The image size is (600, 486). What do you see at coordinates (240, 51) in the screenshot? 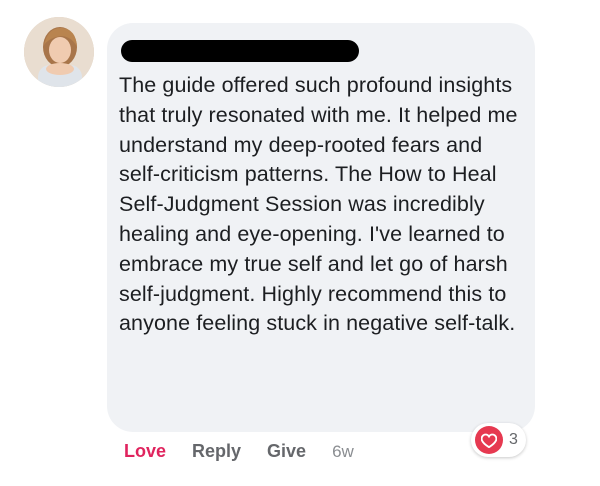
I see `author-name-redacted` at bounding box center [240, 51].